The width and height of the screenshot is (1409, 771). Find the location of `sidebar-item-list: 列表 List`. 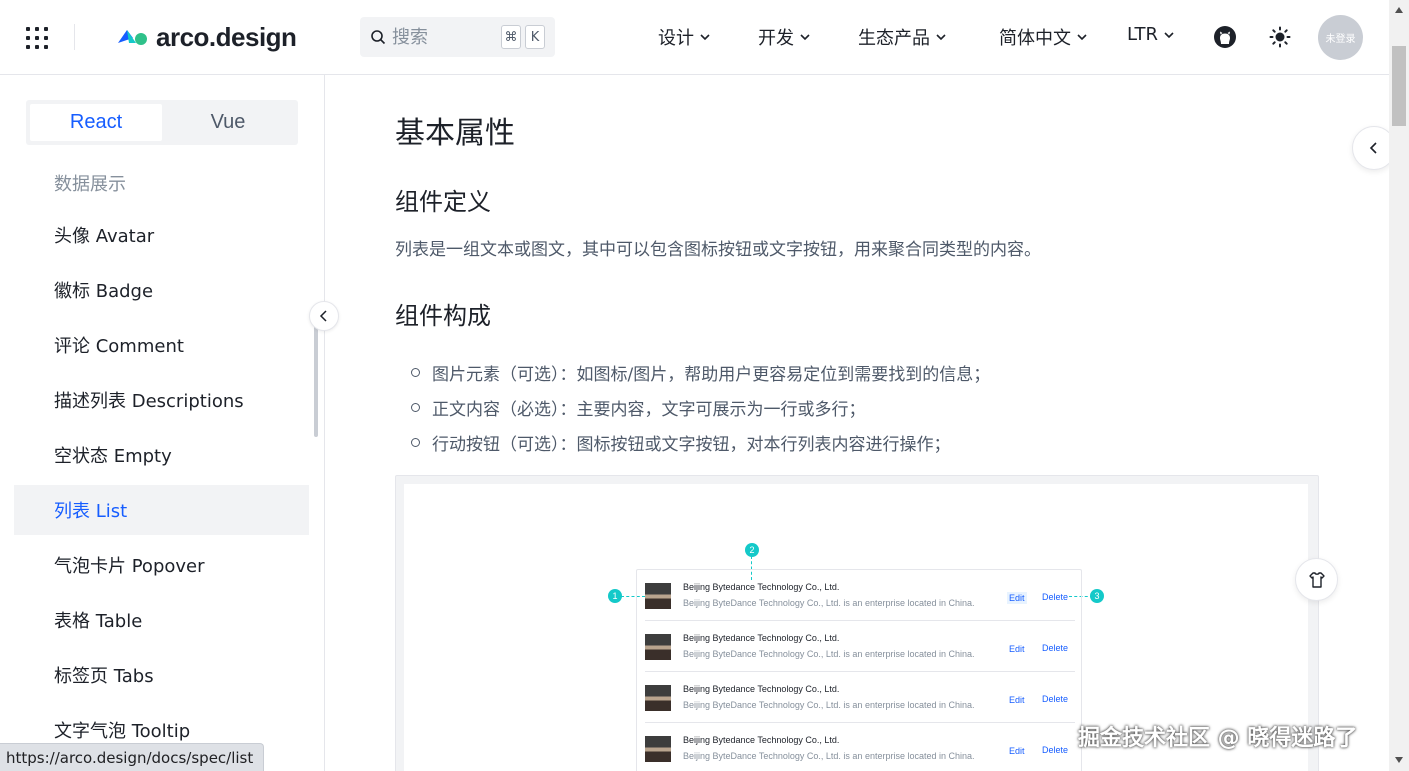

sidebar-item-list: 列表 List is located at coordinates (161, 510).